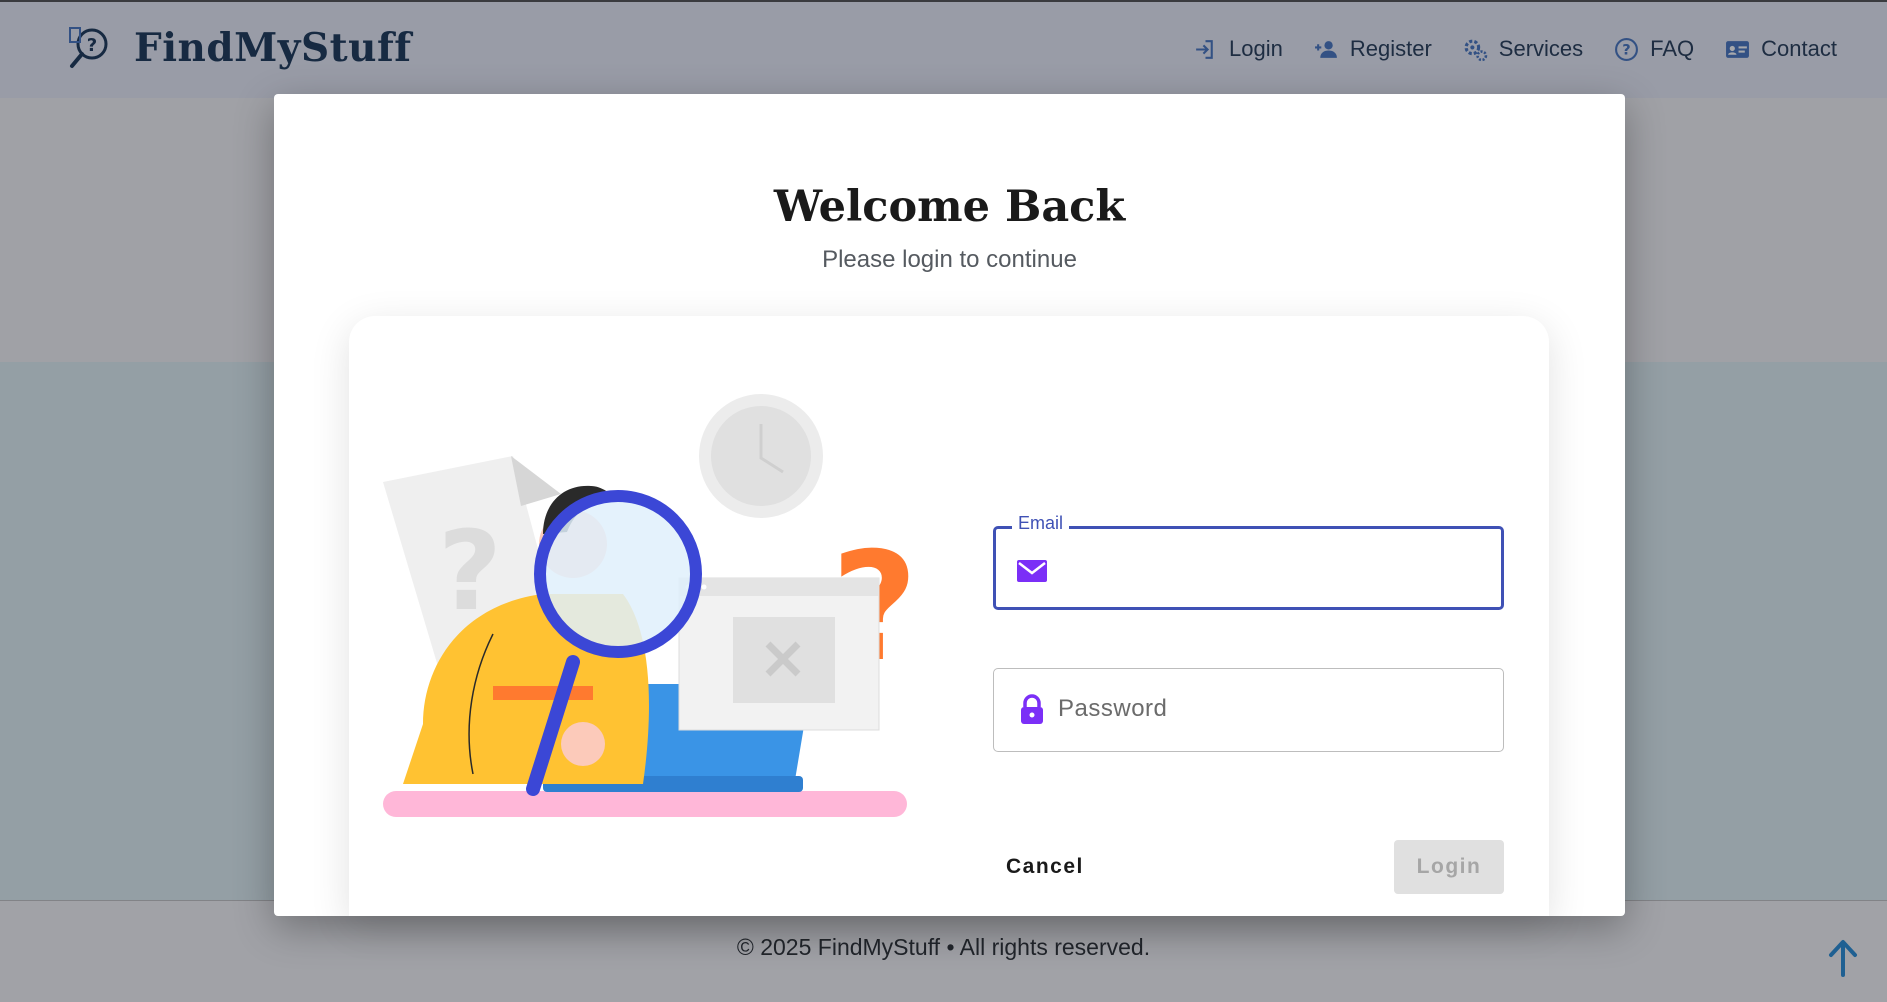  I want to click on search-illustration: ? ?, so click(650, 605).